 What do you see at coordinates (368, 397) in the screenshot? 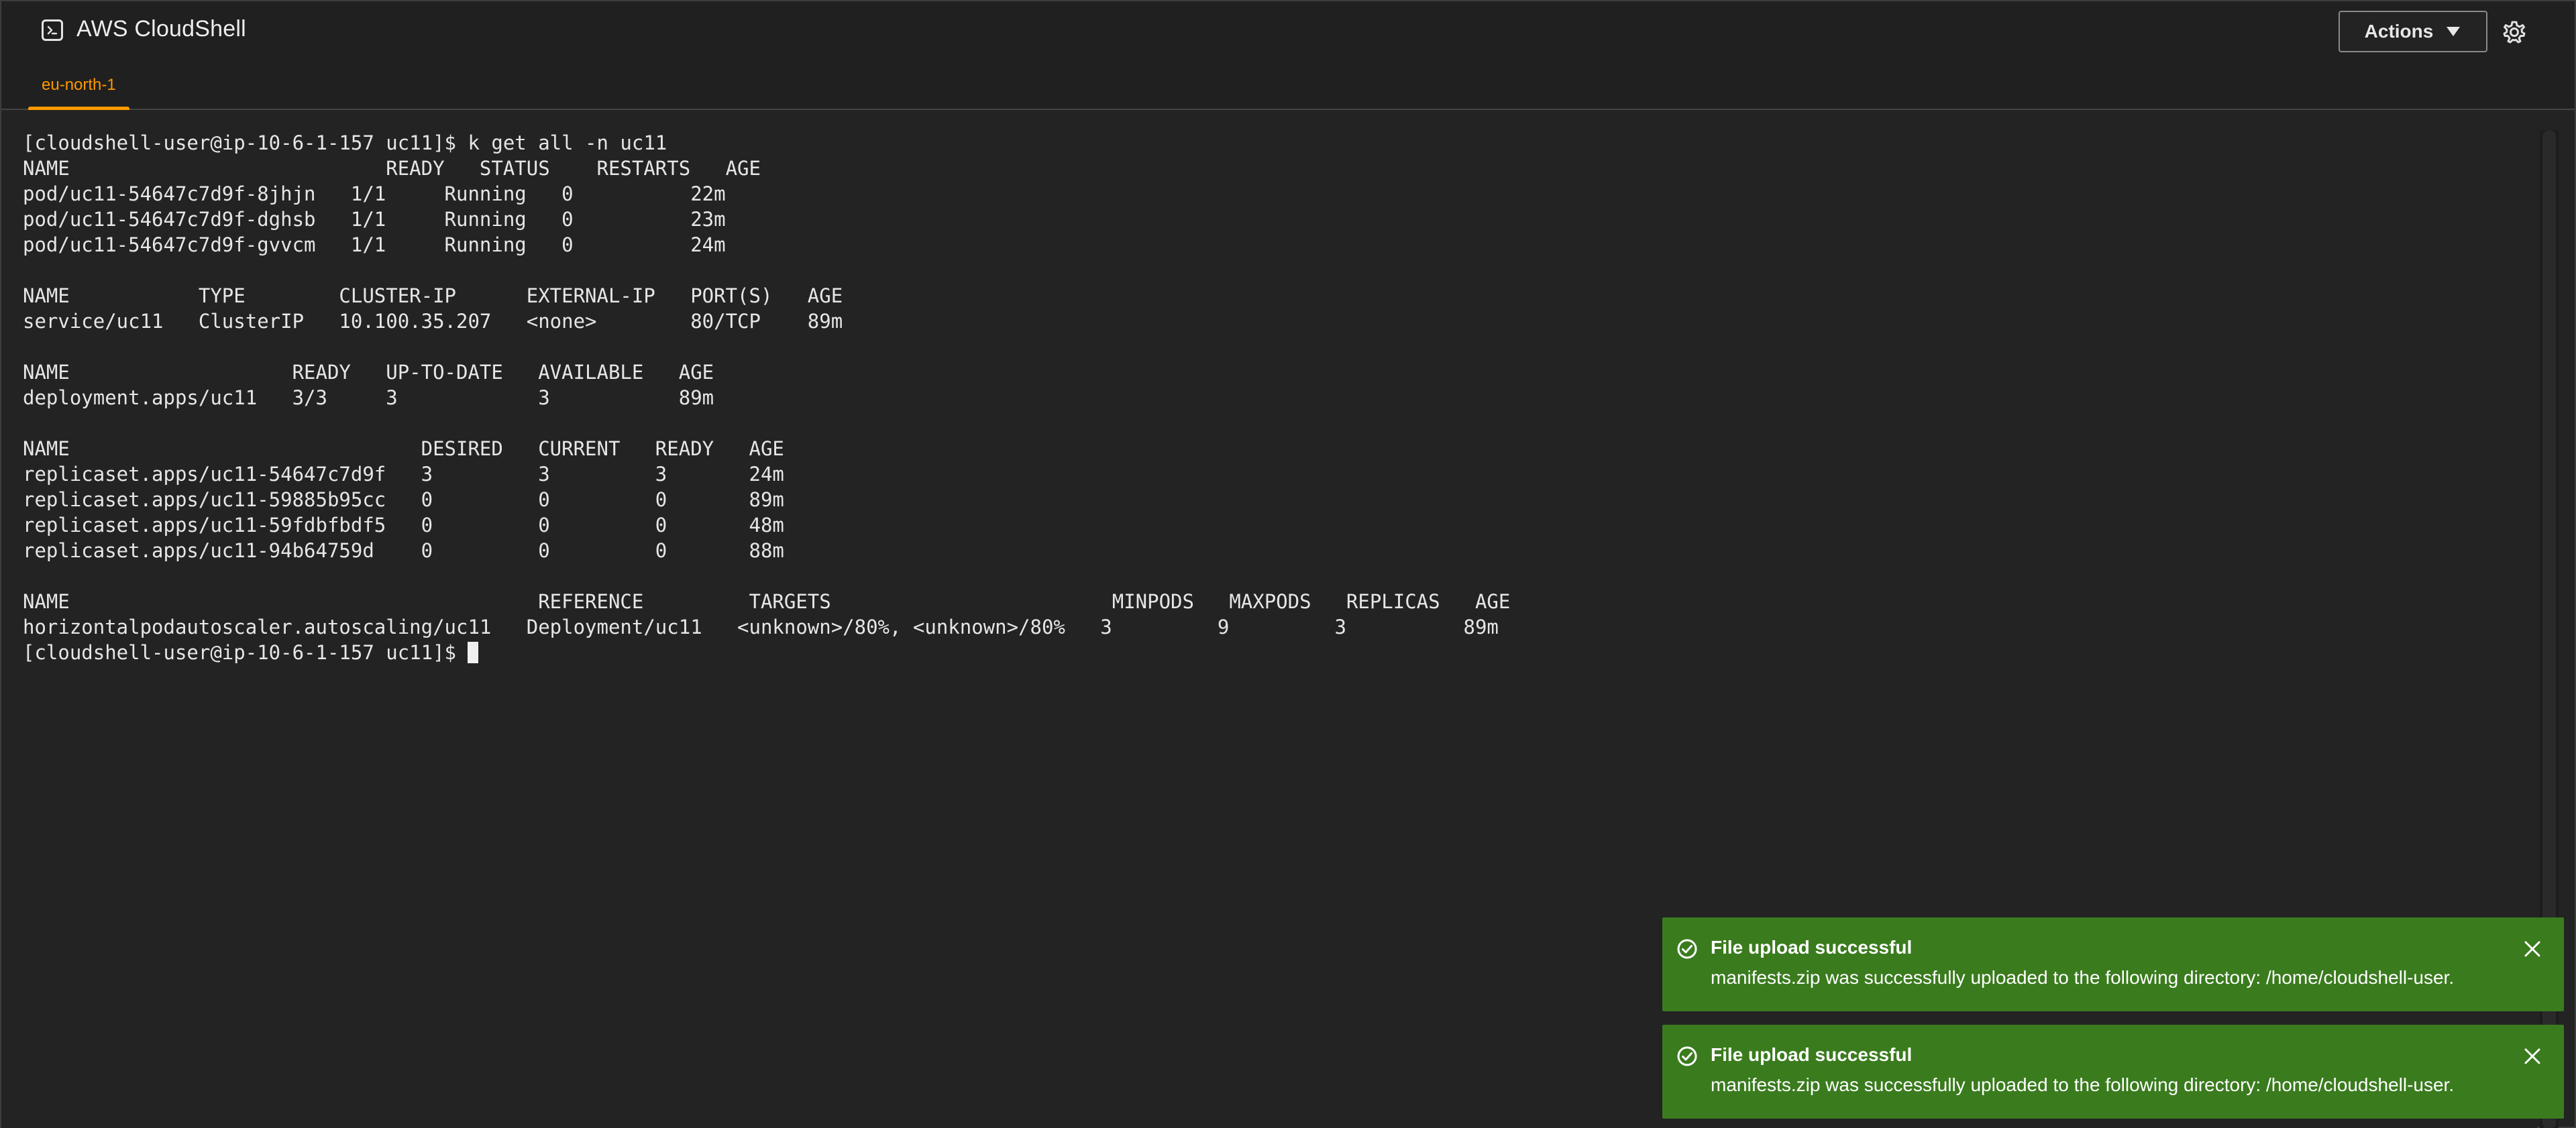
I see `terminal-line: deployment.apps/uc11 3/3 3 3 89m` at bounding box center [368, 397].